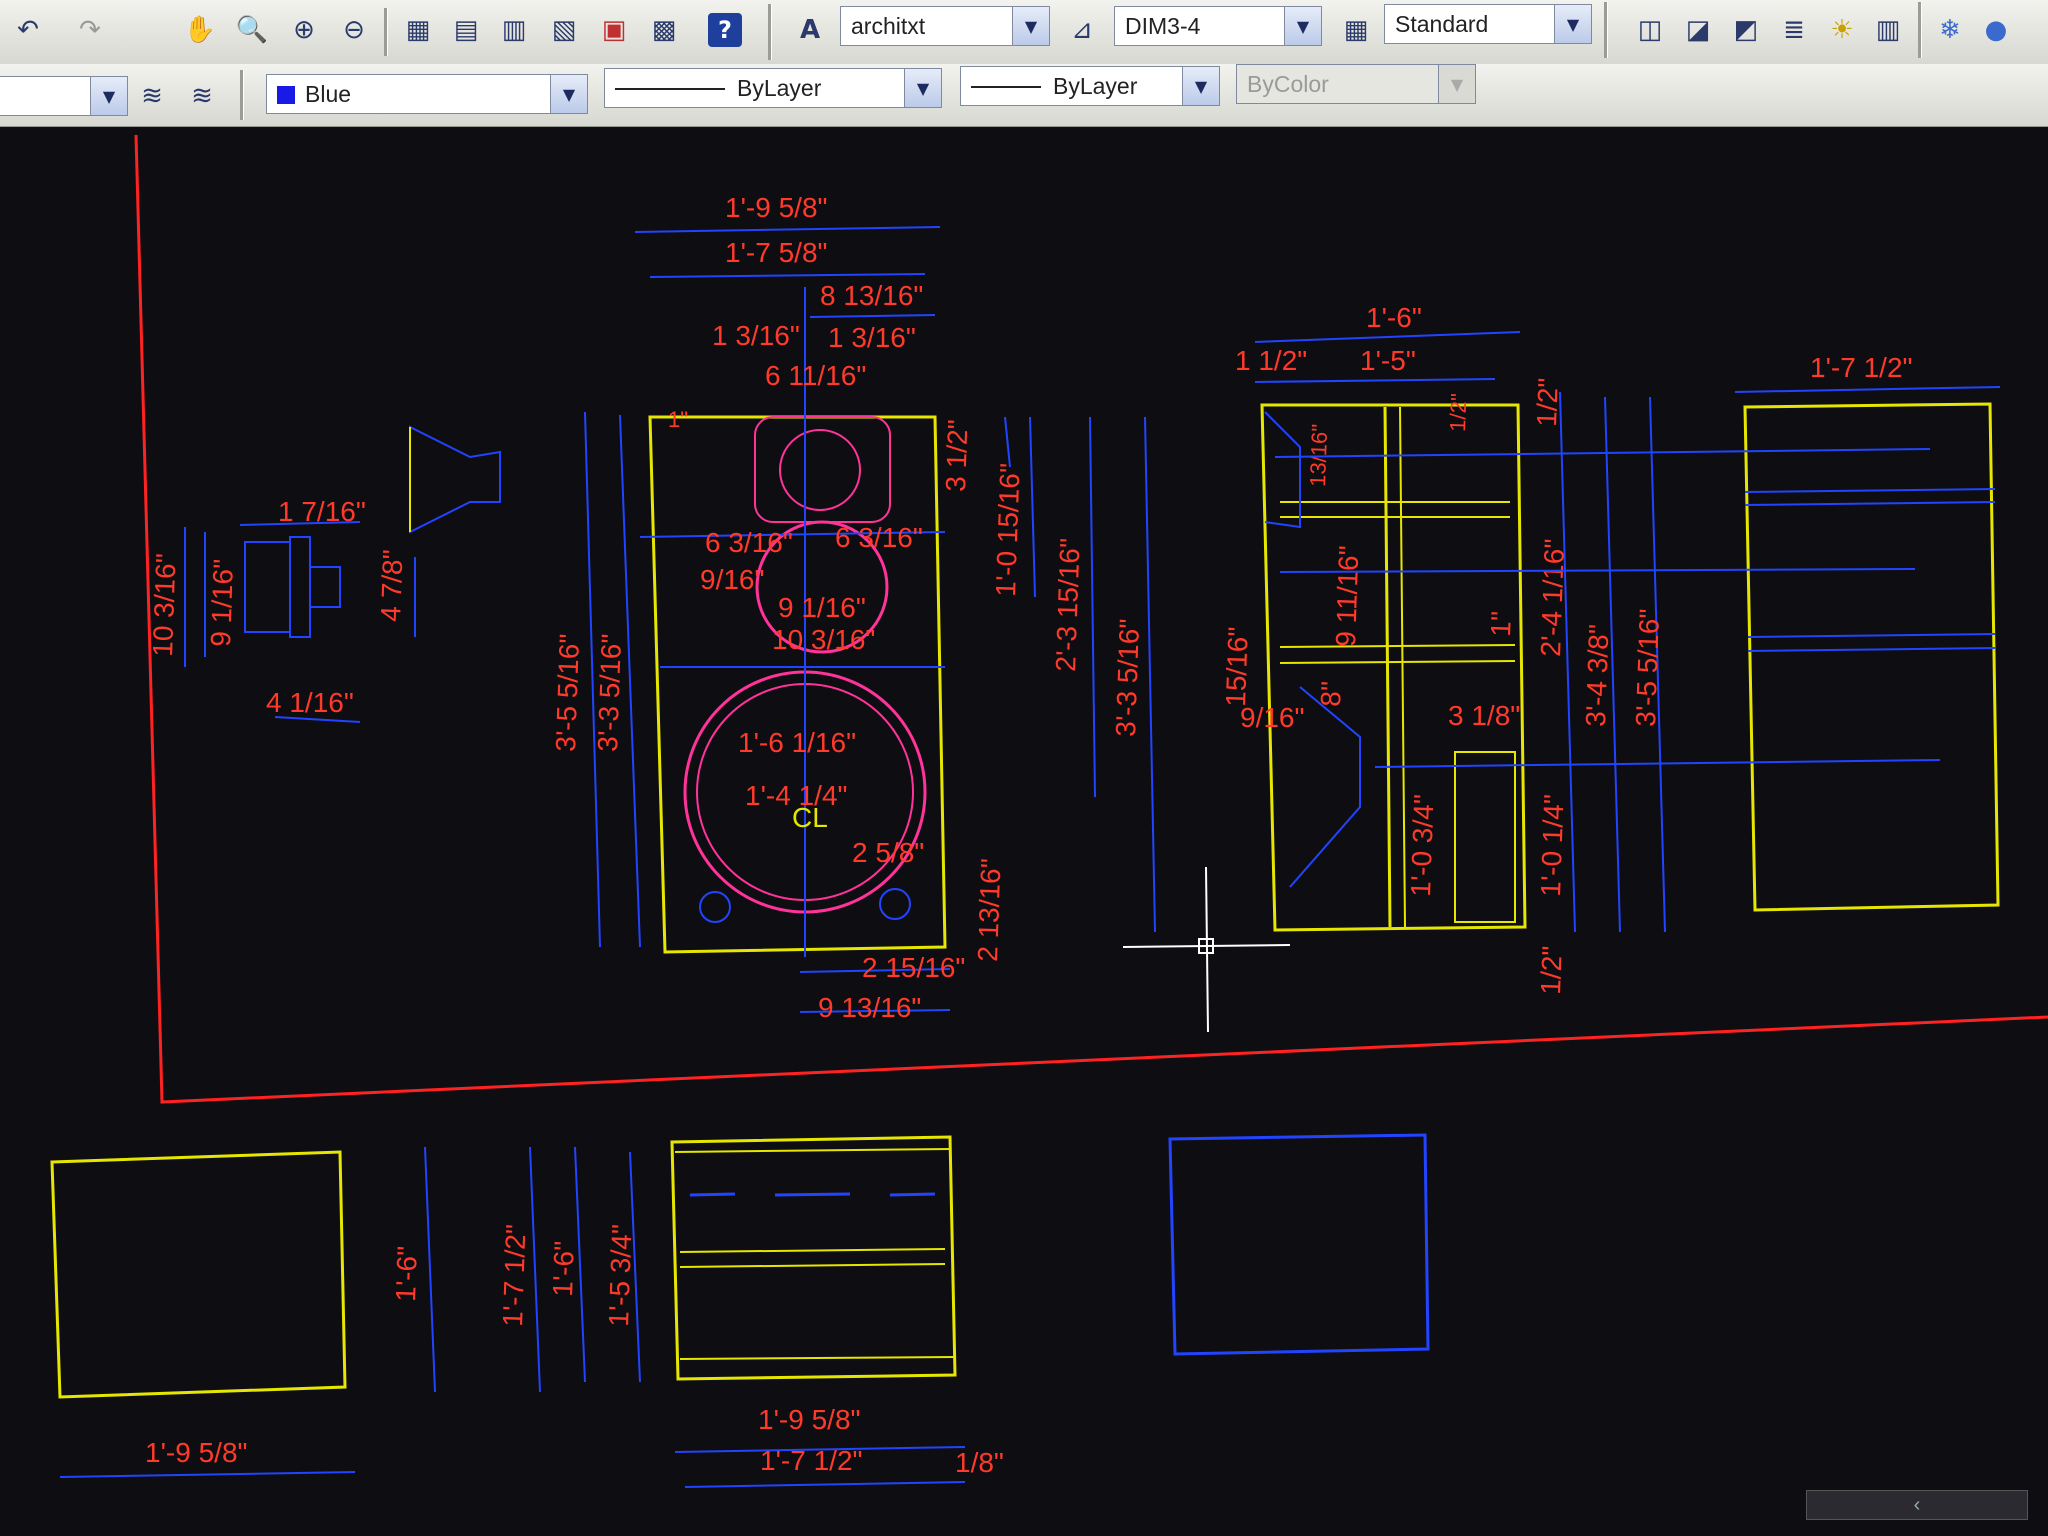  I want to click on help-icon: ?, so click(725, 30).